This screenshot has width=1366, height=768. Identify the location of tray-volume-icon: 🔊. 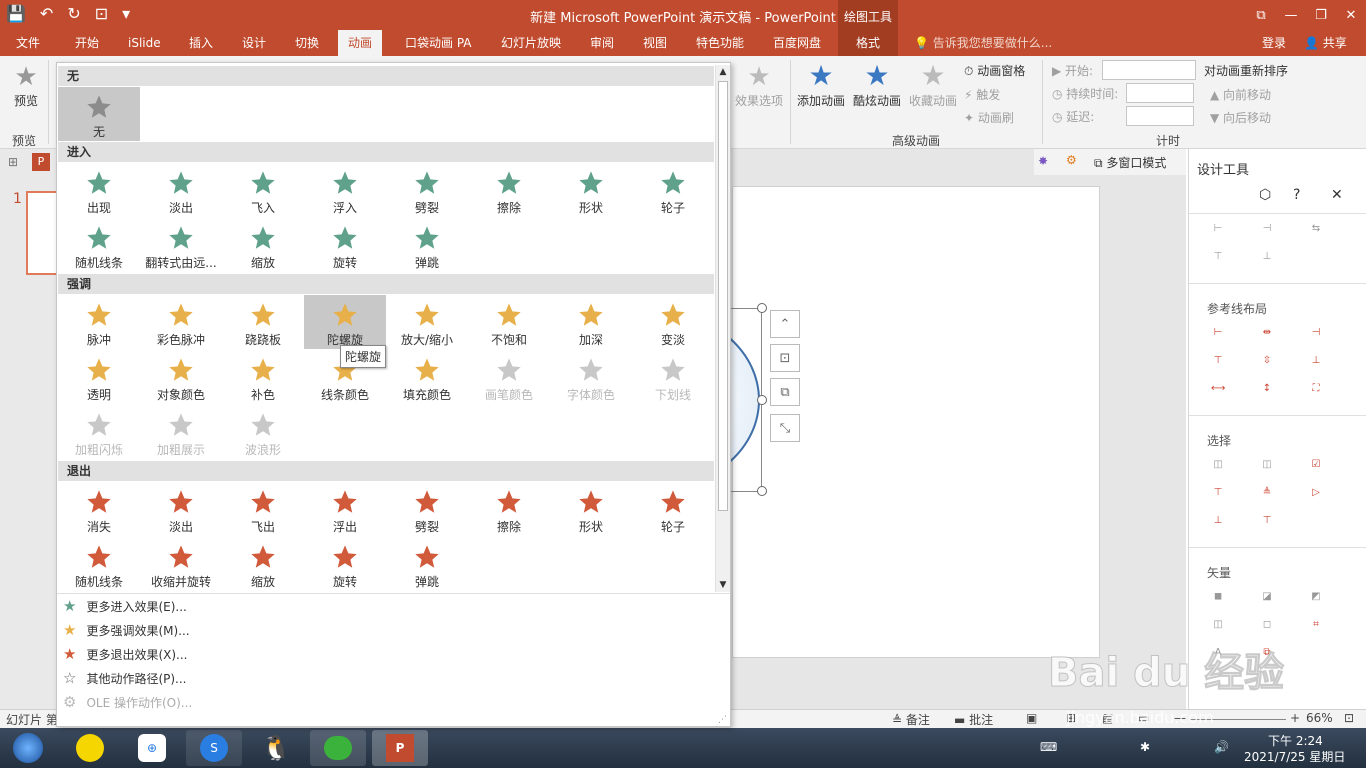
(1221, 747).